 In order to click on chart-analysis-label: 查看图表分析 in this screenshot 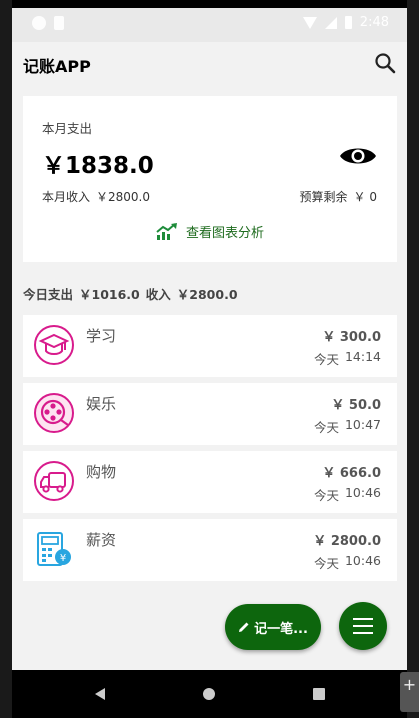, I will do `click(224, 233)`.